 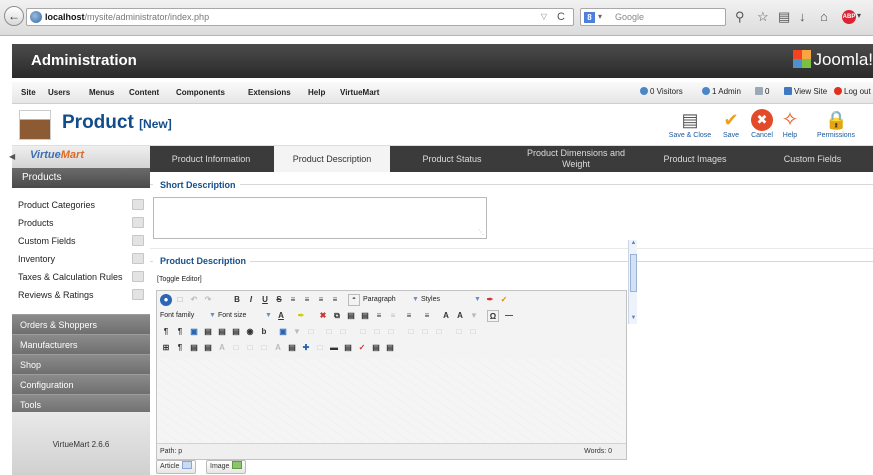 What do you see at coordinates (379, 316) in the screenshot?
I see `paste-word-icon: ≡` at bounding box center [379, 316].